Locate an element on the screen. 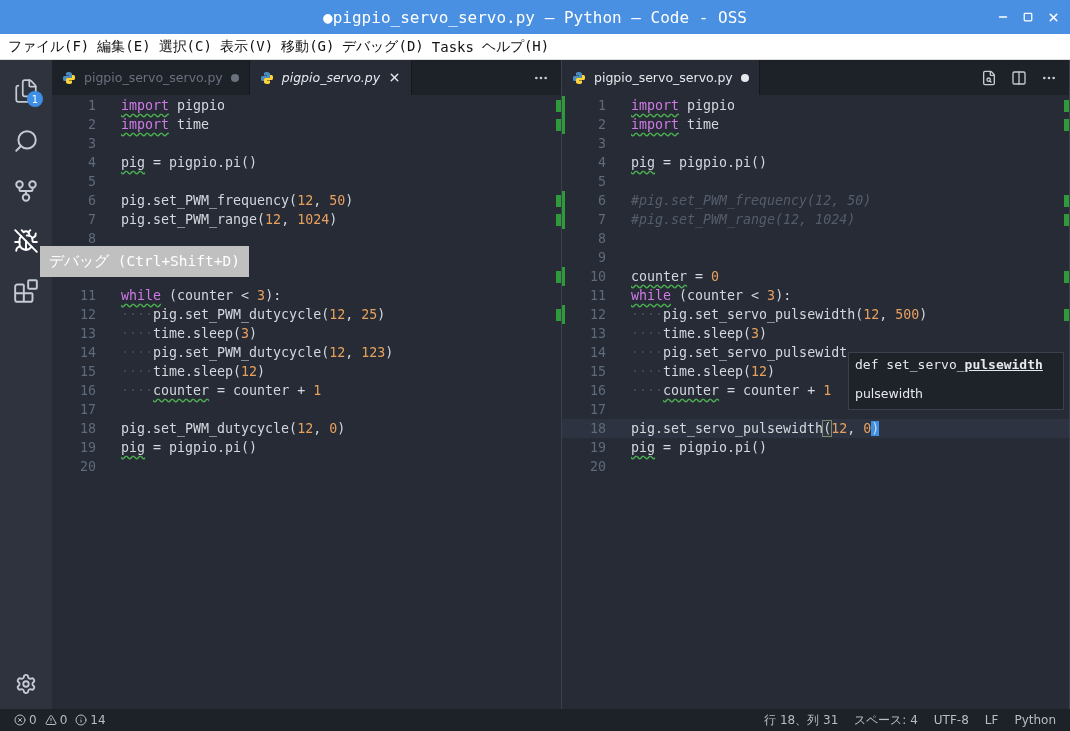 This screenshot has width=1070, height=731. menu-item: 表示(V) is located at coordinates (246, 46).